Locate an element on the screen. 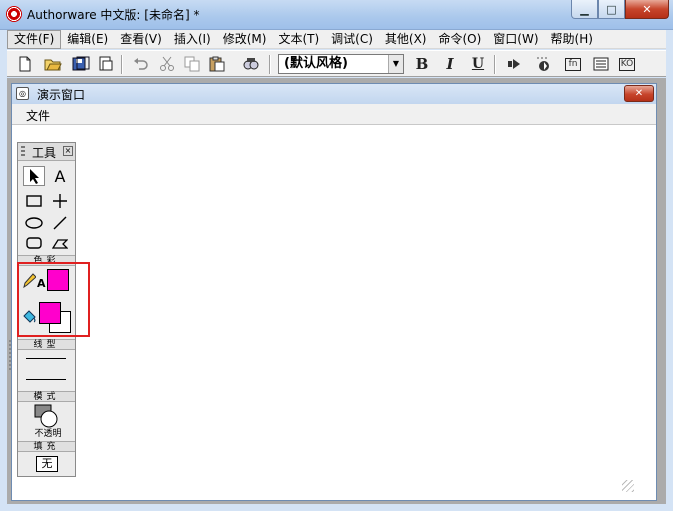 Image resolution: width=673 pixels, height=511 pixels. fill-pattern-button: 无 is located at coordinates (47, 464).